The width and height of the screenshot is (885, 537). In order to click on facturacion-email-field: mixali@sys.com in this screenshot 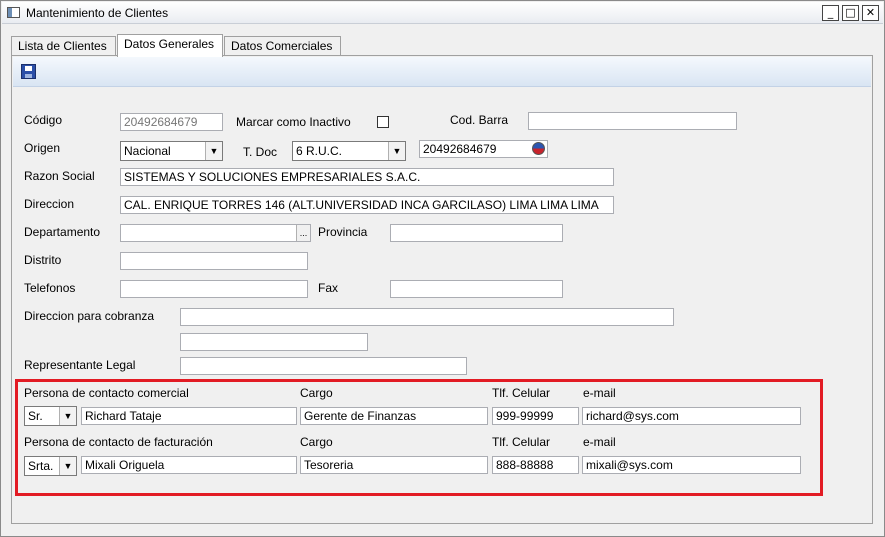, I will do `click(691, 465)`.